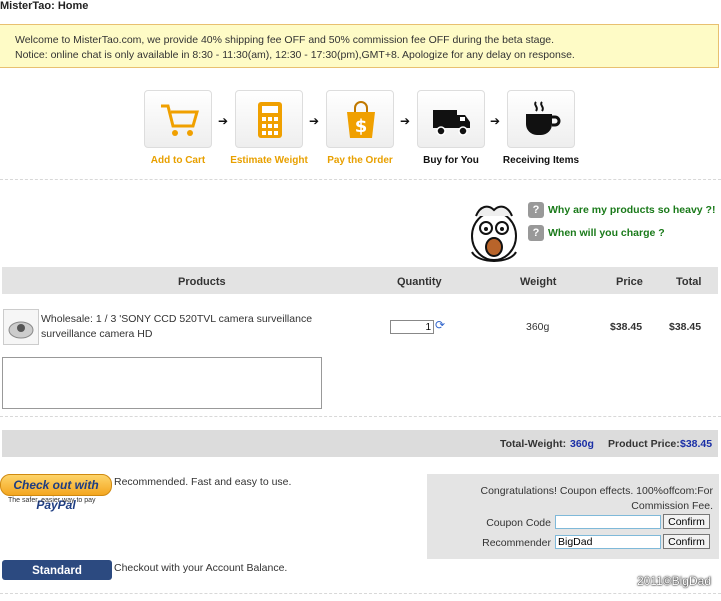 This screenshot has width=721, height=601. I want to click on coupon-confirm-button: Confirm, so click(686, 521).